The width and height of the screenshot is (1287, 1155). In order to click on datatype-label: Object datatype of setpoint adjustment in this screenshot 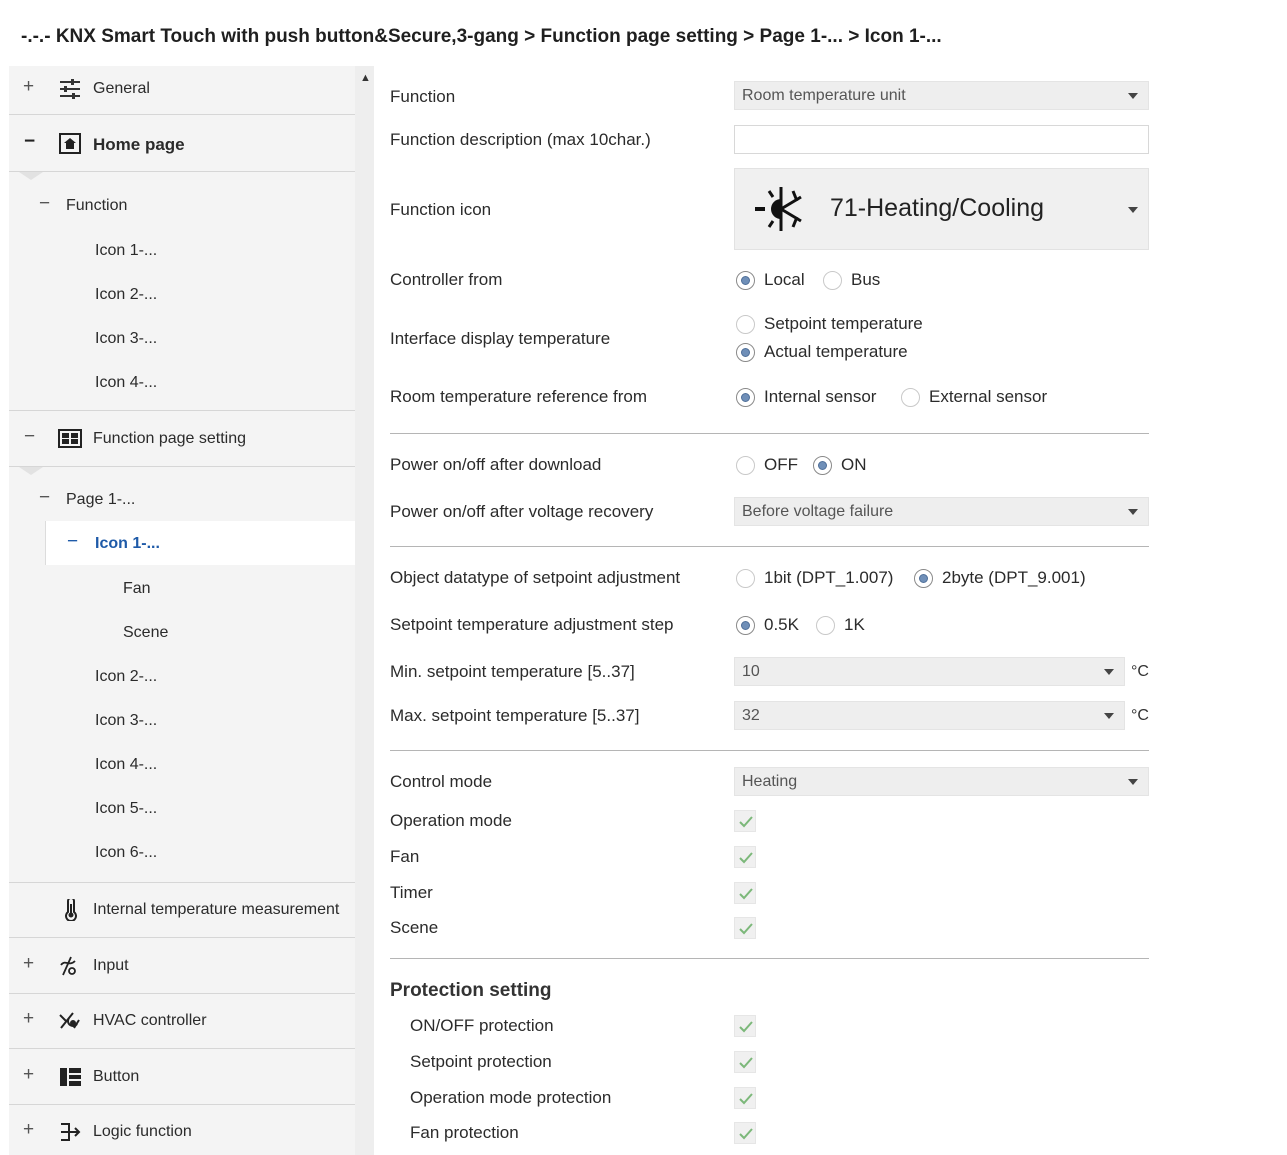, I will do `click(535, 577)`.